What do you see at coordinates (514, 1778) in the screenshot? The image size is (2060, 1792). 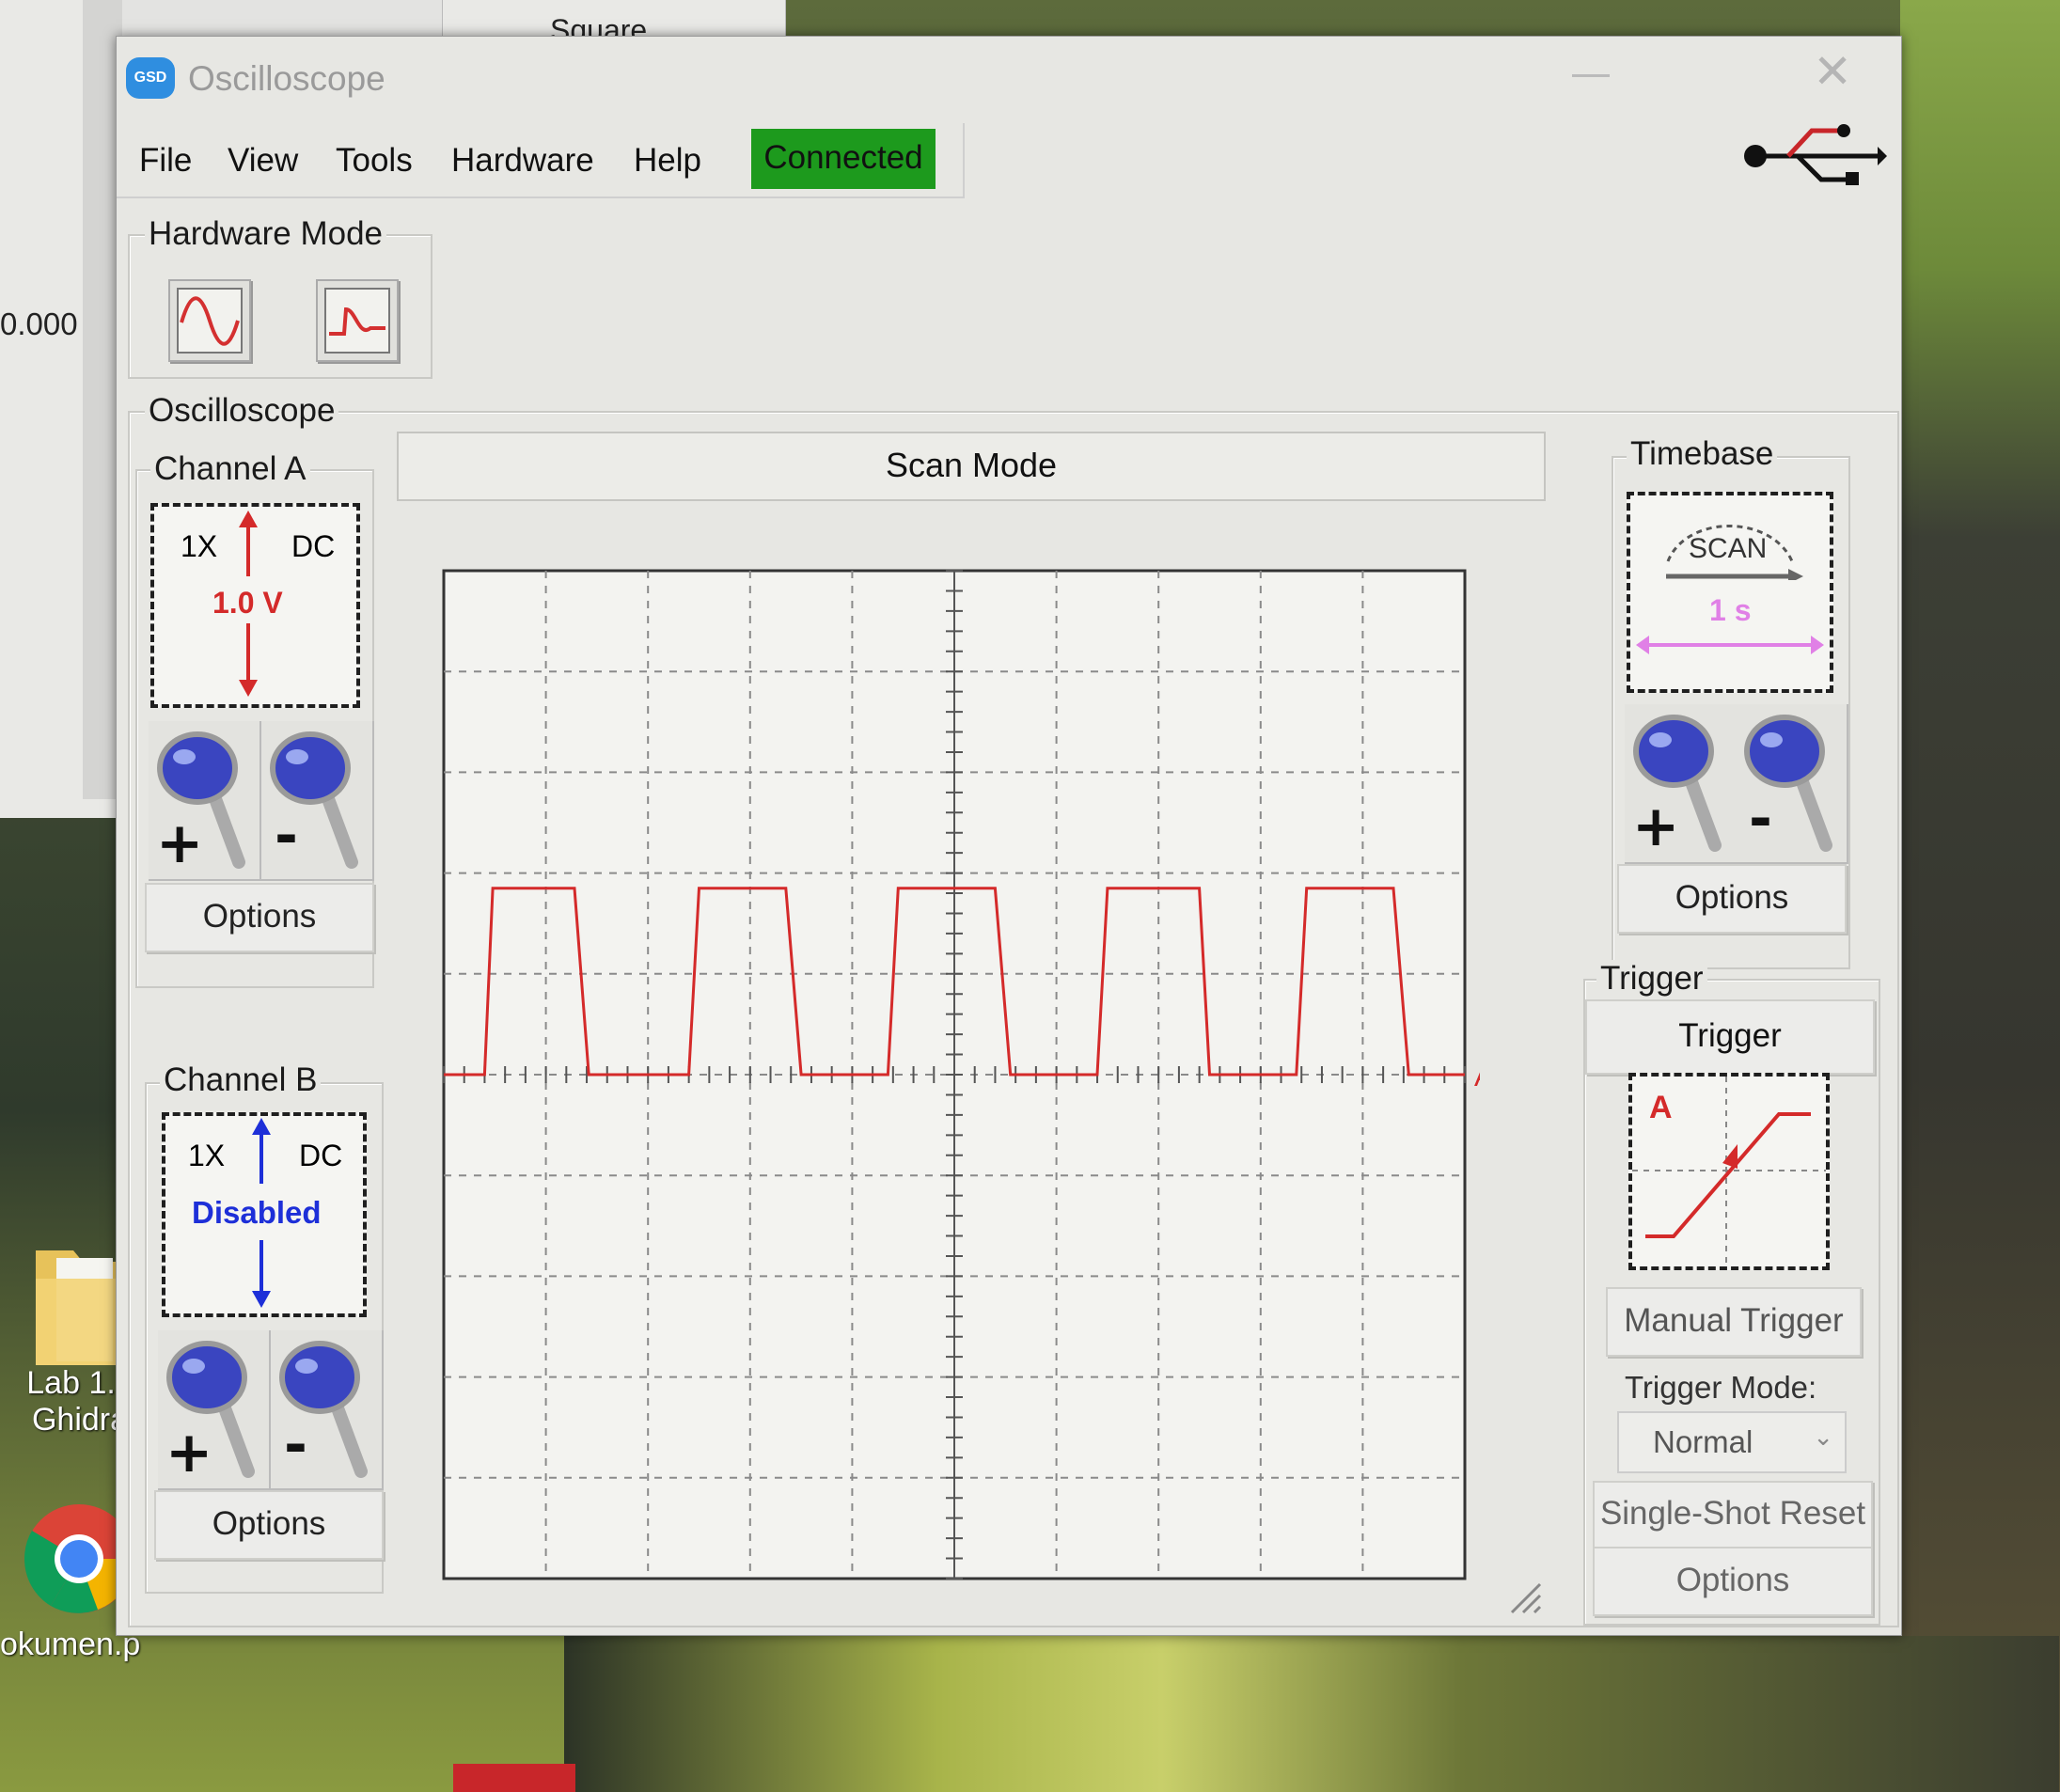 I see `taskbar-item` at bounding box center [514, 1778].